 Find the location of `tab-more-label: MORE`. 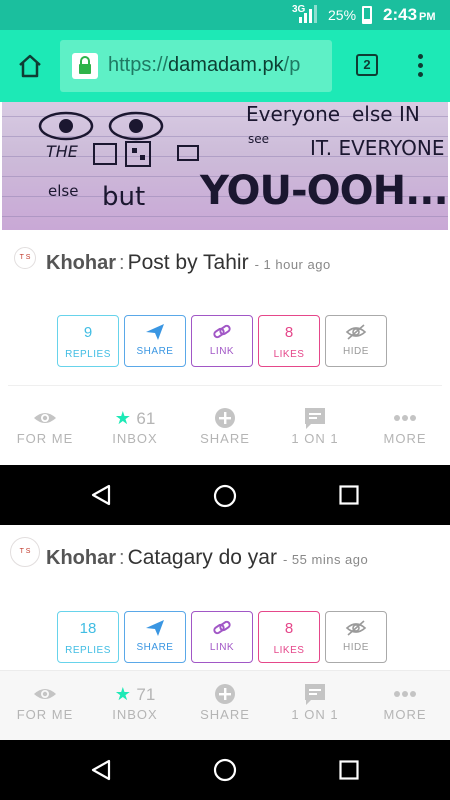

tab-more-label: MORE is located at coordinates (405, 438).